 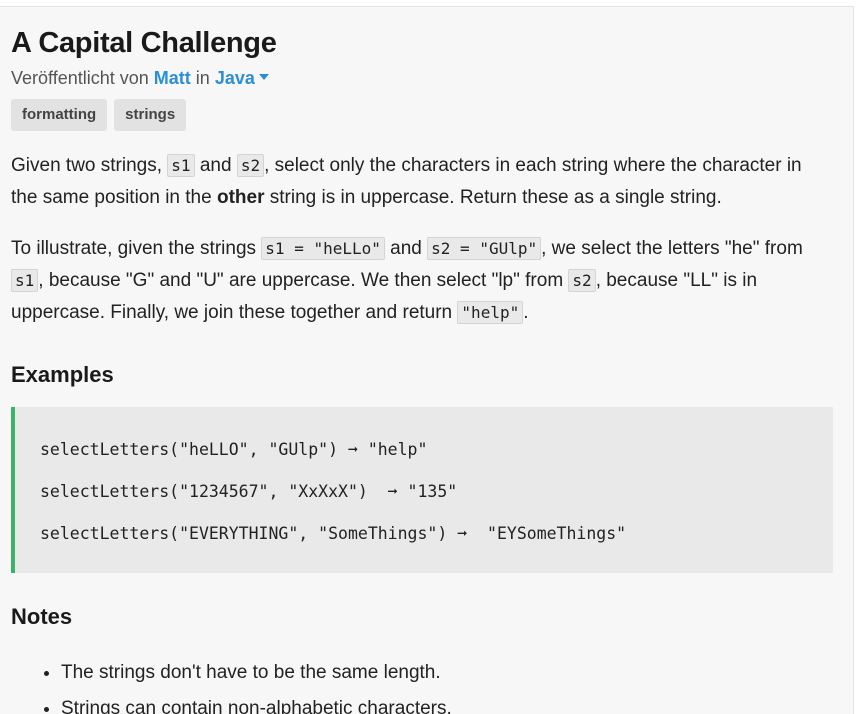 What do you see at coordinates (323, 248) in the screenshot?
I see `inline-code: s1 = "heLLo"` at bounding box center [323, 248].